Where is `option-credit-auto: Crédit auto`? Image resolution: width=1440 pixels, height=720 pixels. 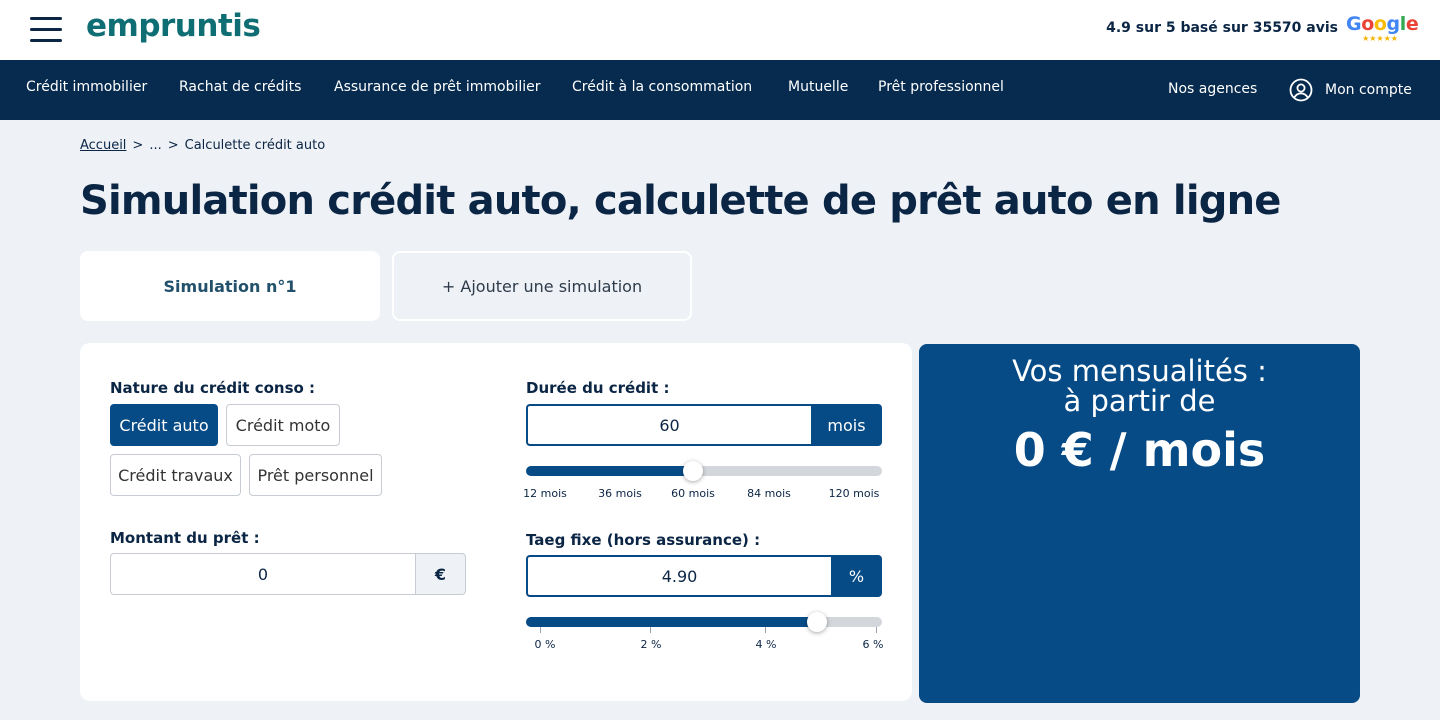
option-credit-auto: Crédit auto is located at coordinates (164, 425).